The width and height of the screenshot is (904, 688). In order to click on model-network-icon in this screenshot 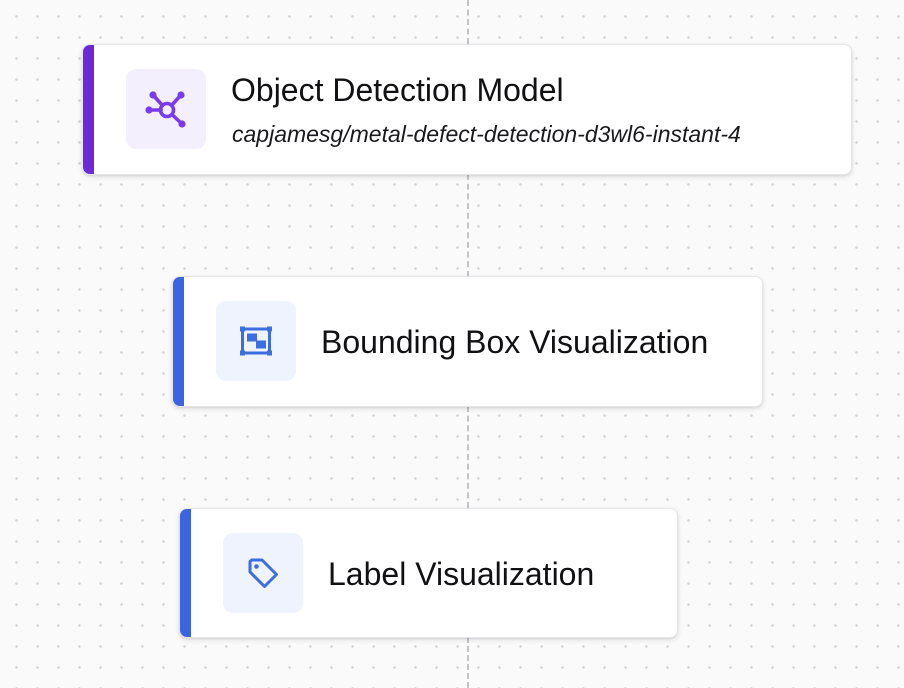, I will do `click(165, 109)`.